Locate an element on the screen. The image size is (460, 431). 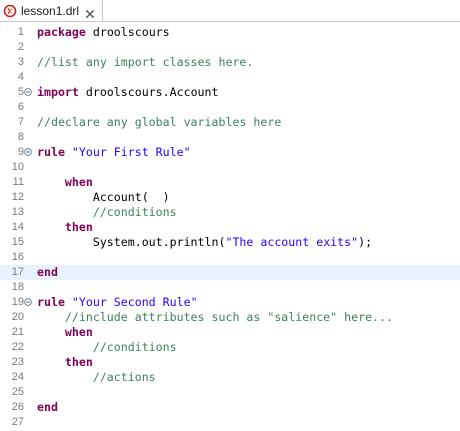
string-token: "The account exits" is located at coordinates (292, 242).